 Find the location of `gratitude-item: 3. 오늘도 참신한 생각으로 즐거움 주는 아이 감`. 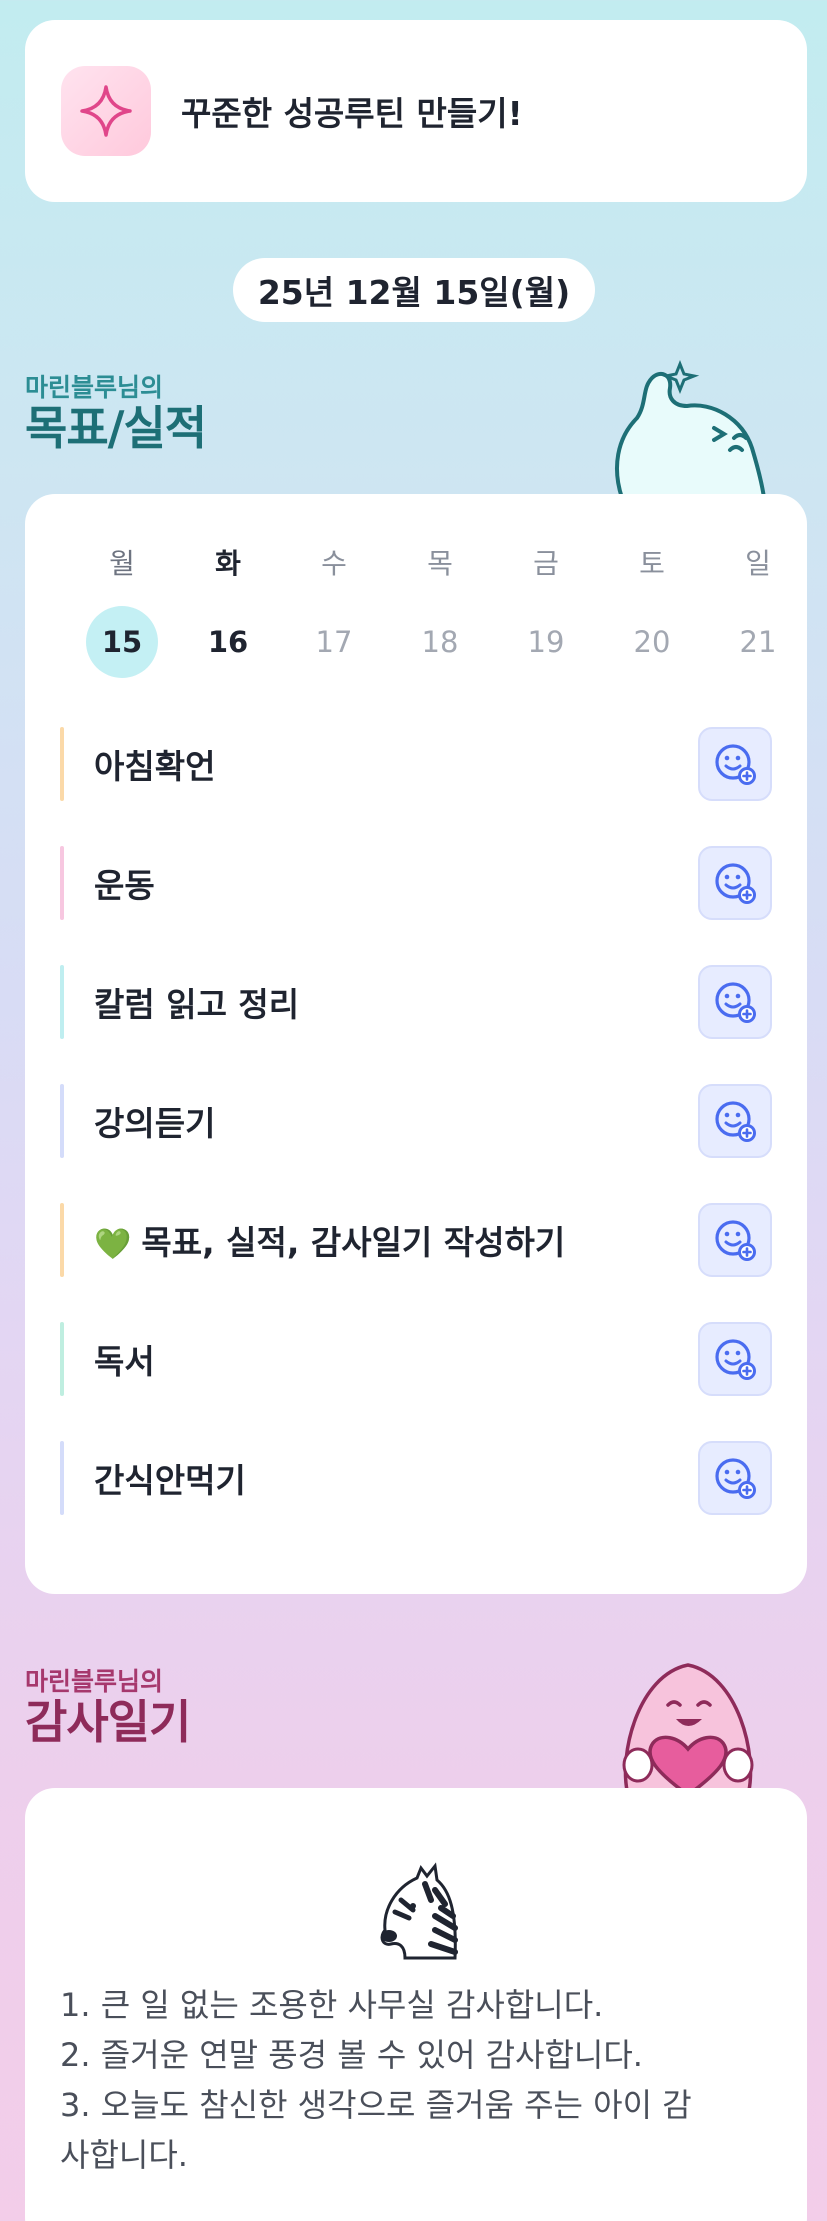

gratitude-item: 3. 오늘도 참신한 생각으로 즐거움 주는 아이 감 is located at coordinates (376, 2105).